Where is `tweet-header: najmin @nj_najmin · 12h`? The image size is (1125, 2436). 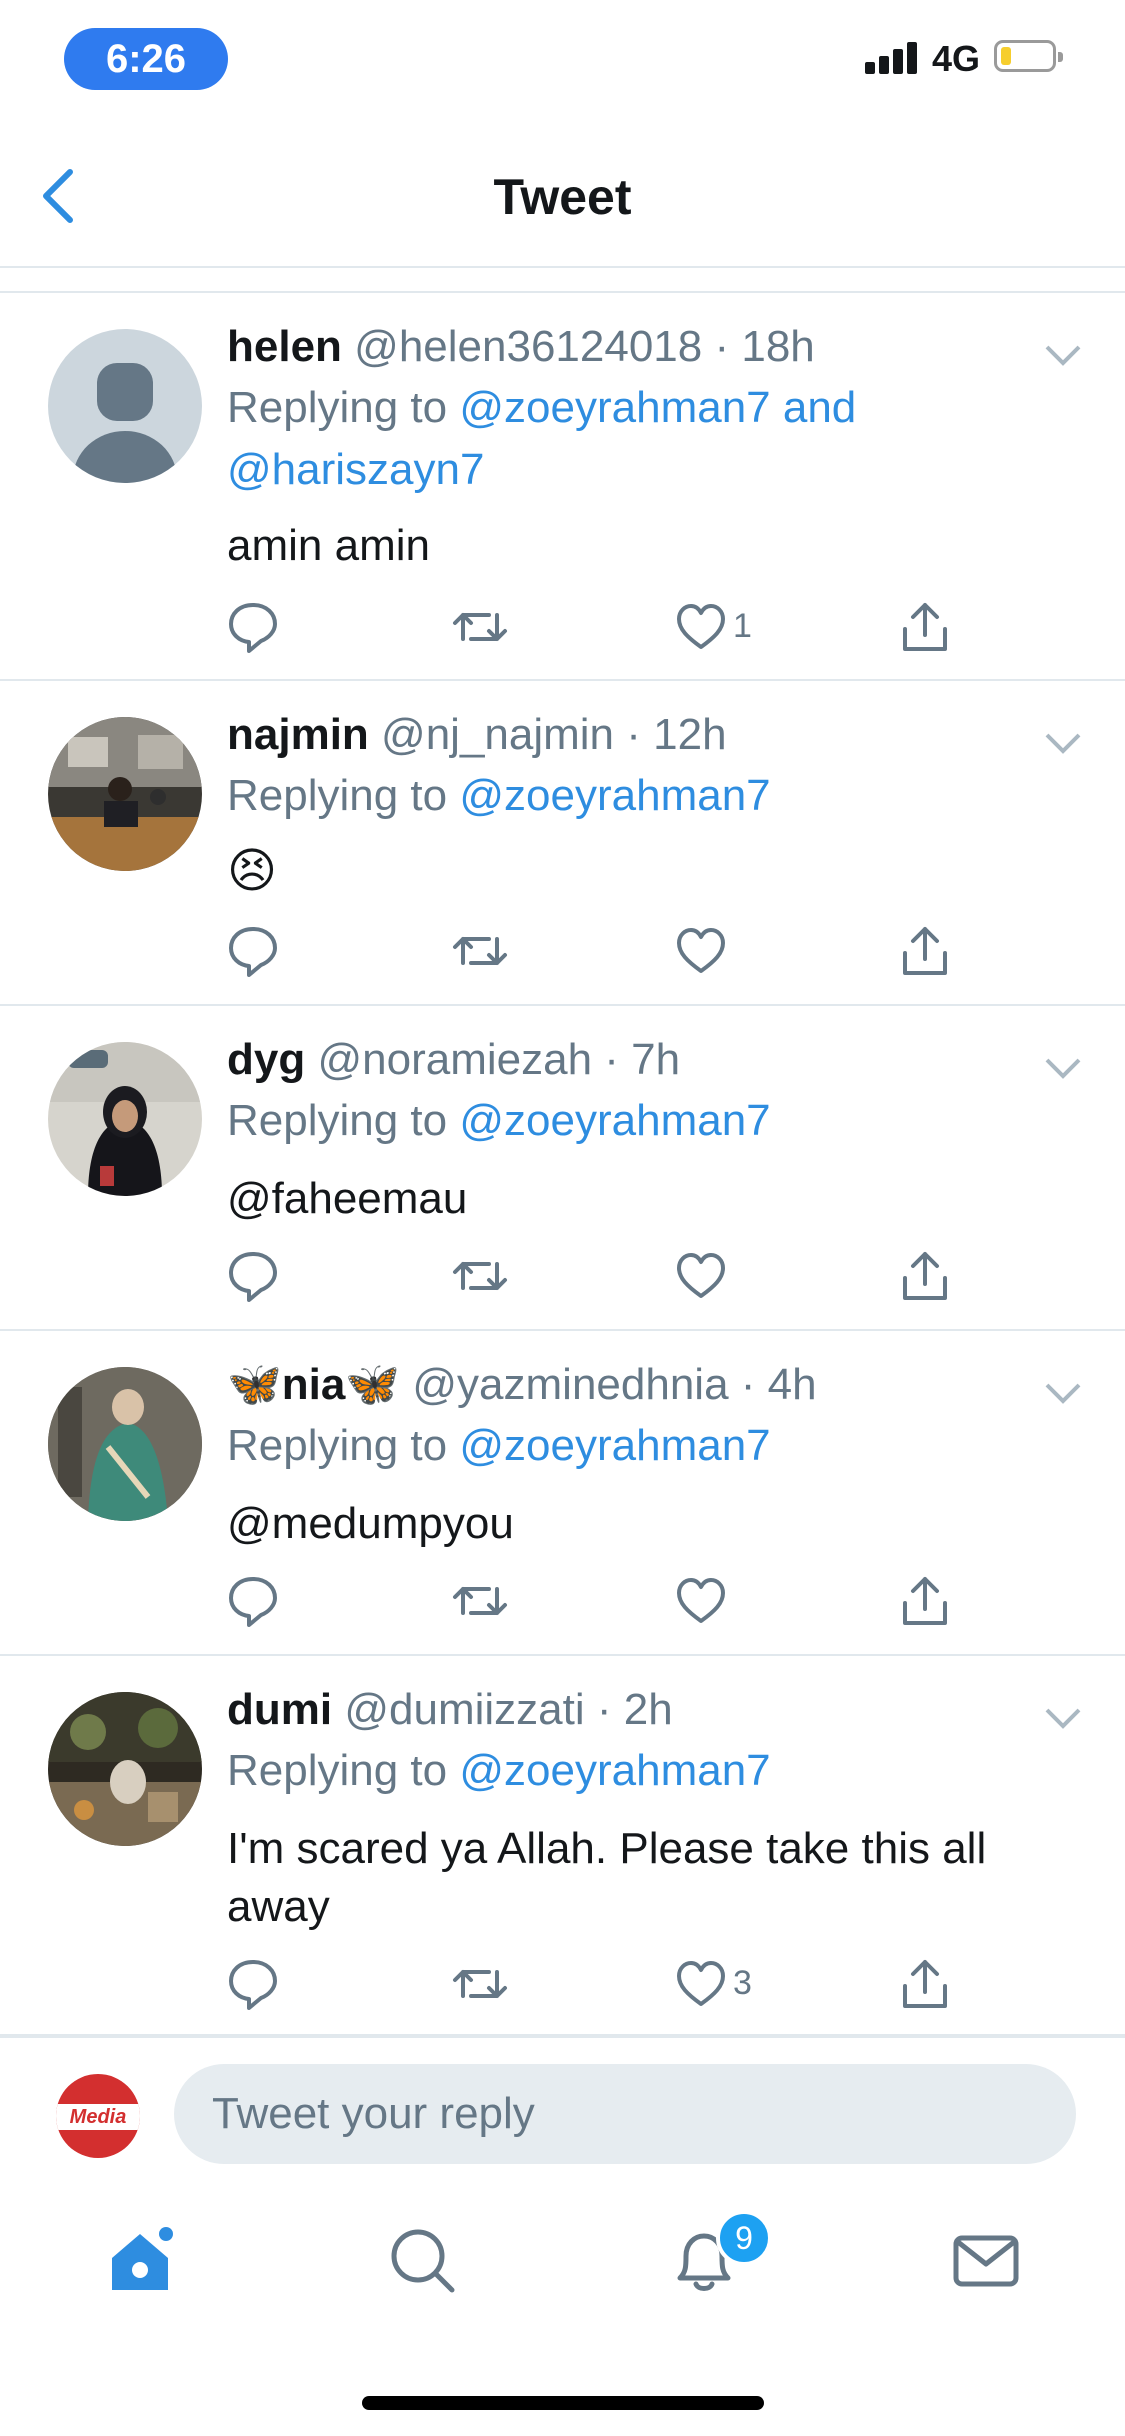
tweet-header: najmin @nj_najmin · 12h is located at coordinates (477, 735).